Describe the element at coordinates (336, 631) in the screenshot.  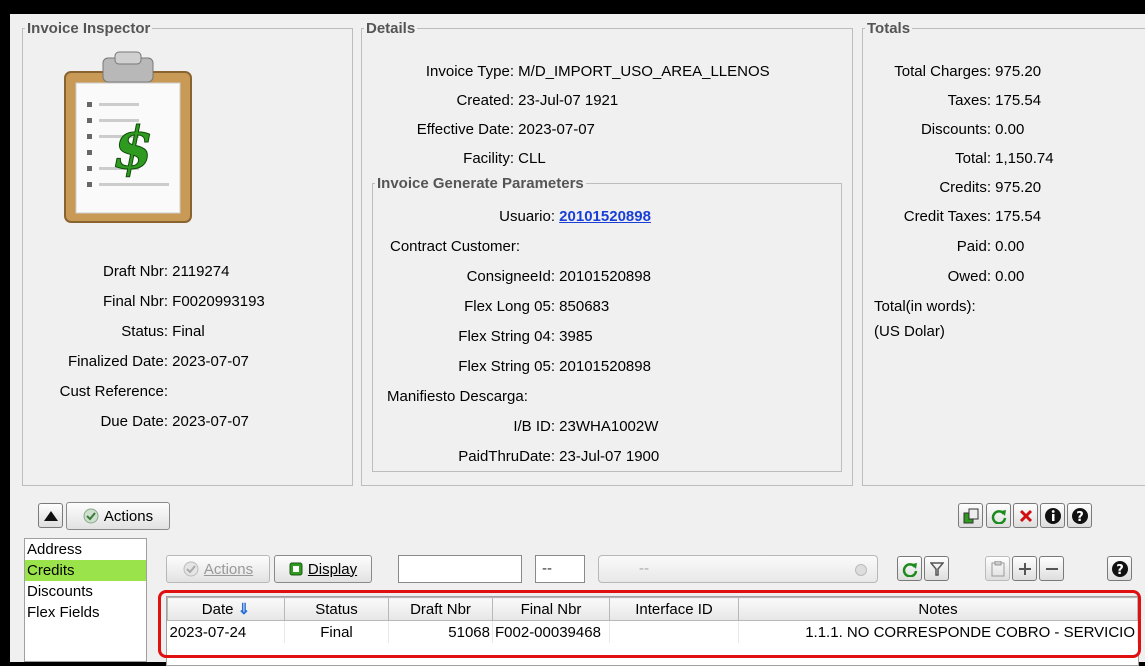
I see `cell-status: Final` at that location.